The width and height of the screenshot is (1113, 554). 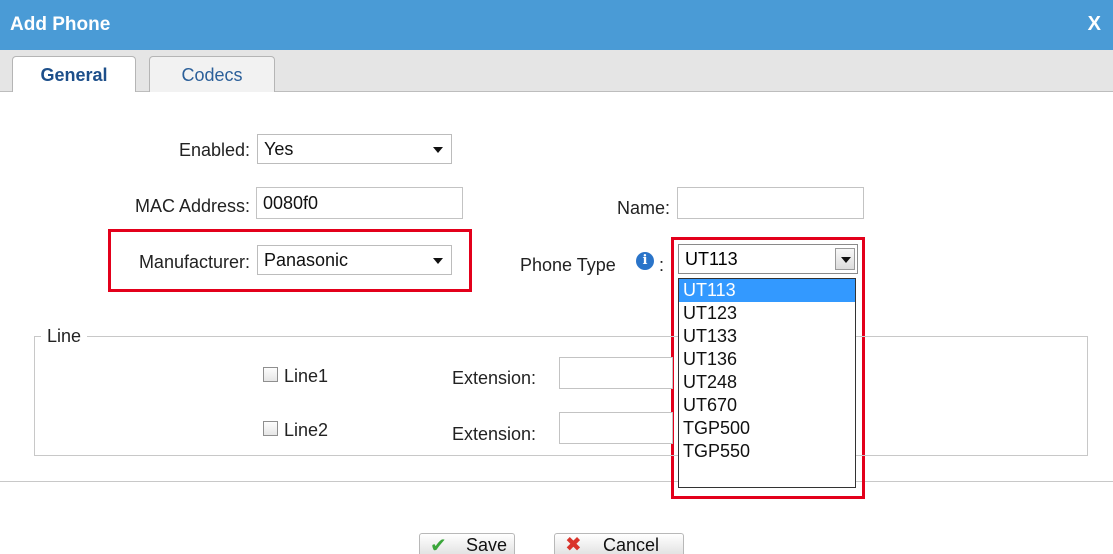 What do you see at coordinates (568, 265) in the screenshot?
I see `phone-type-label: Phone Type` at bounding box center [568, 265].